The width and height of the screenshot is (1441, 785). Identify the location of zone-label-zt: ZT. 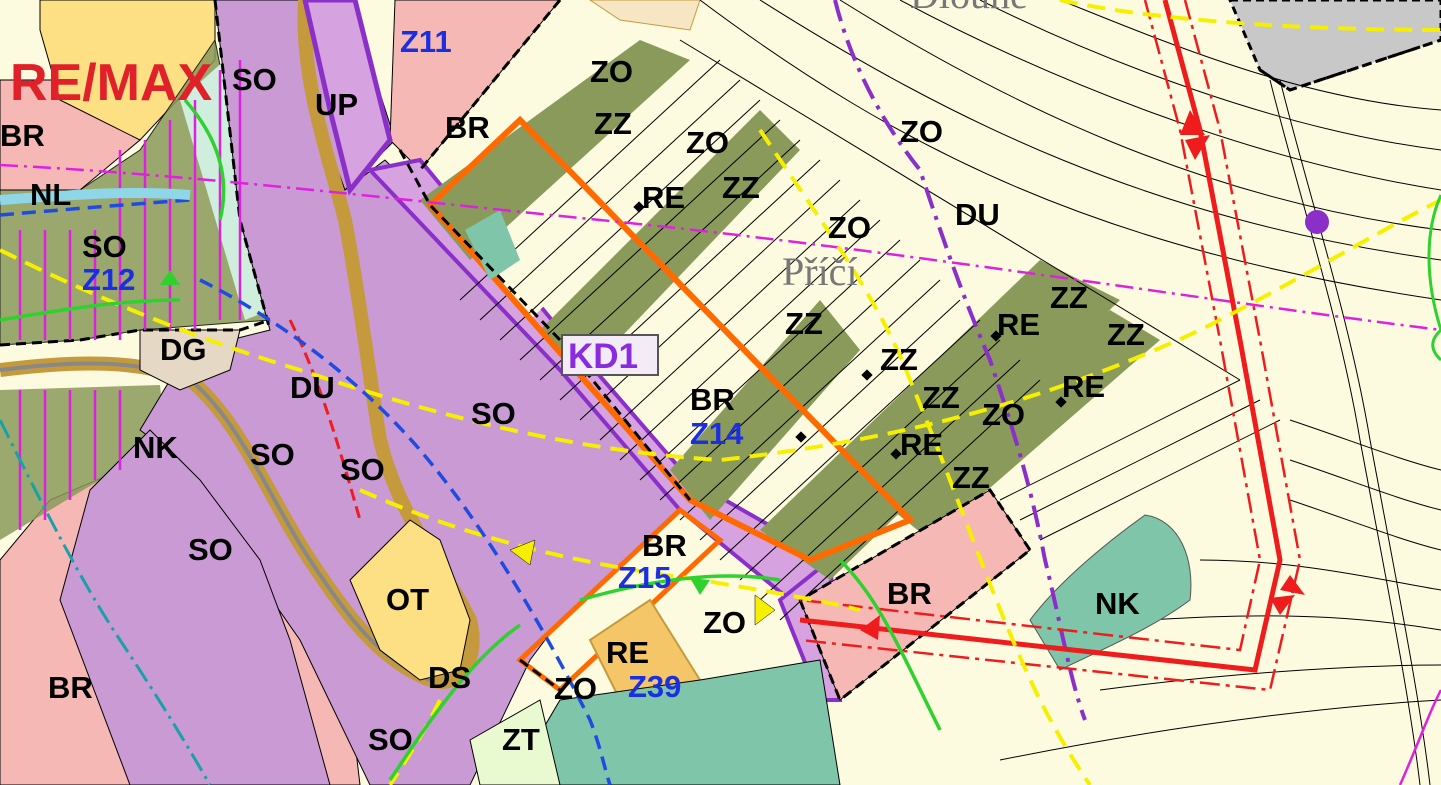
(521, 739).